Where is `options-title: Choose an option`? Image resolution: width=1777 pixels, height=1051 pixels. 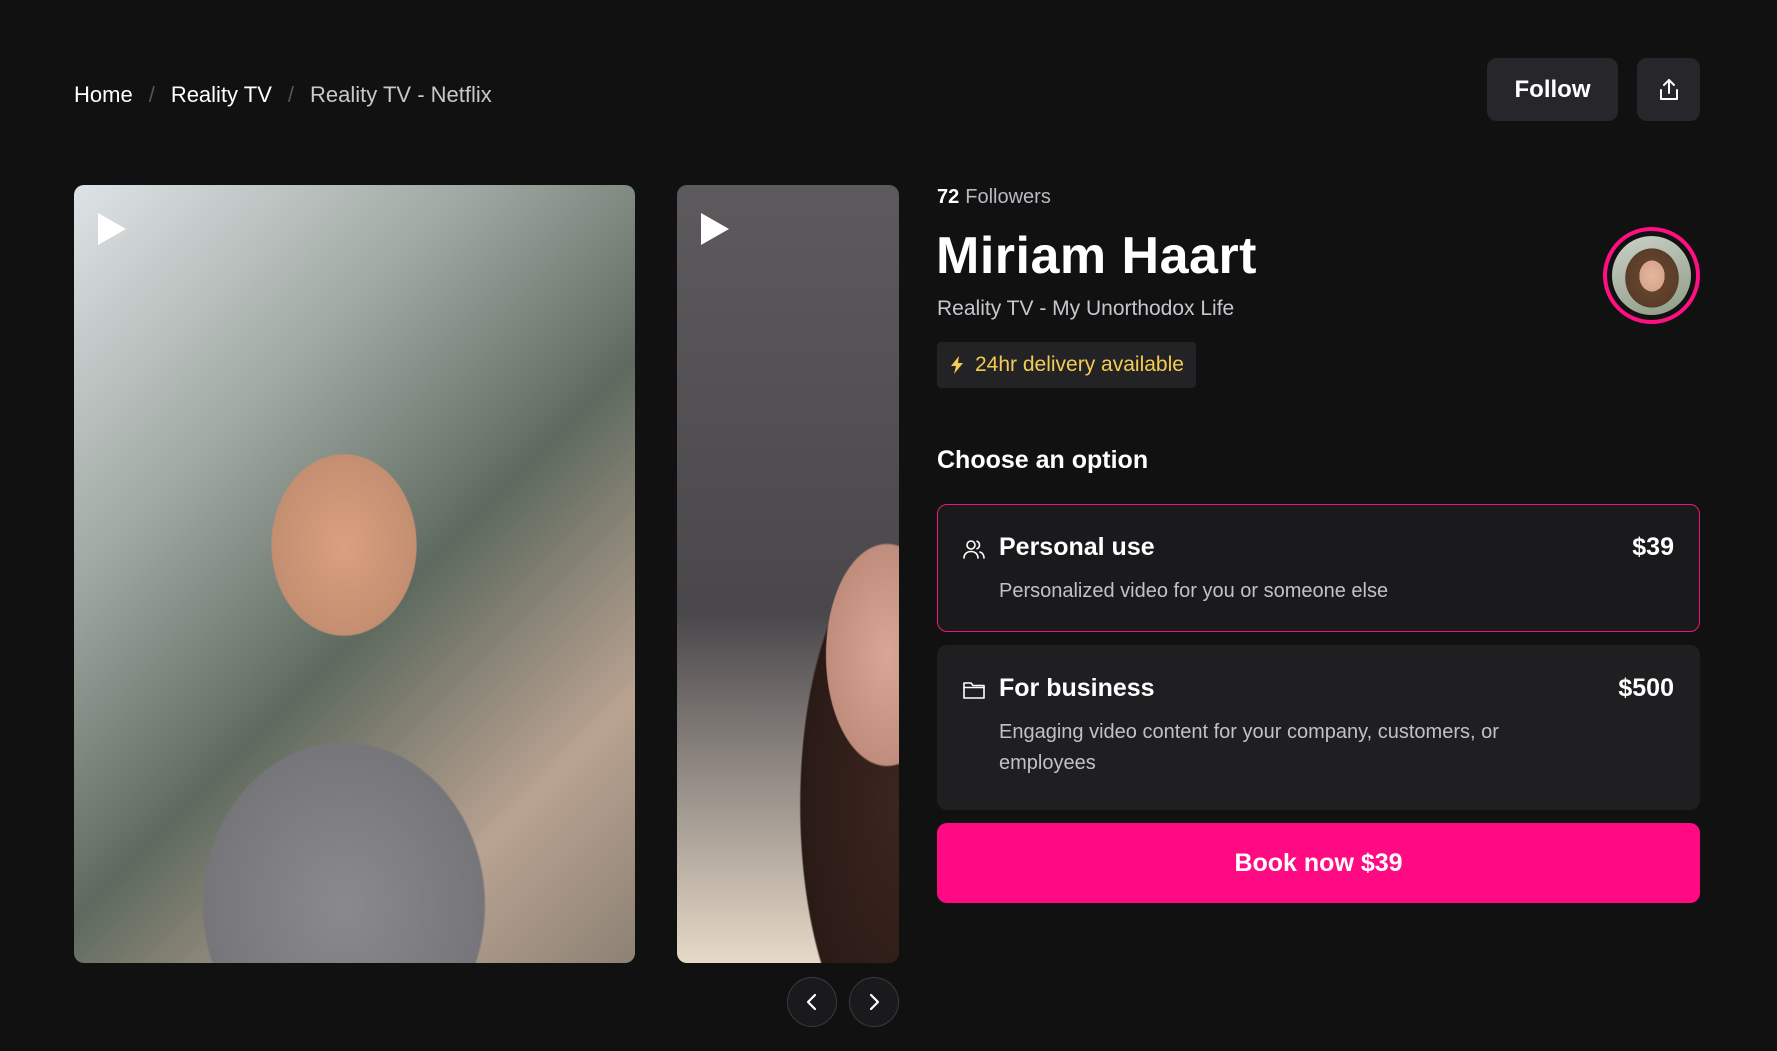
options-title: Choose an option is located at coordinates (1043, 460).